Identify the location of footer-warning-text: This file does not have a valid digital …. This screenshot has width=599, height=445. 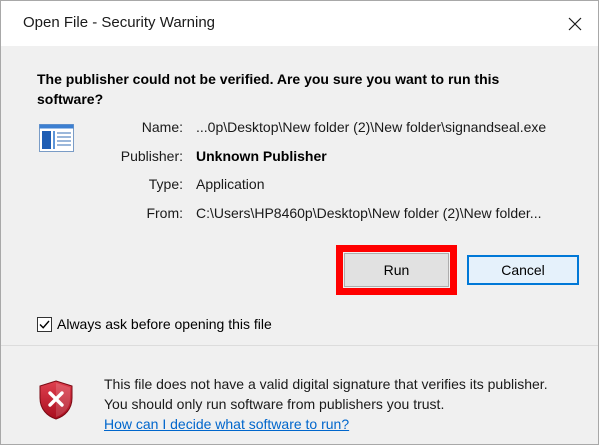
(326, 394).